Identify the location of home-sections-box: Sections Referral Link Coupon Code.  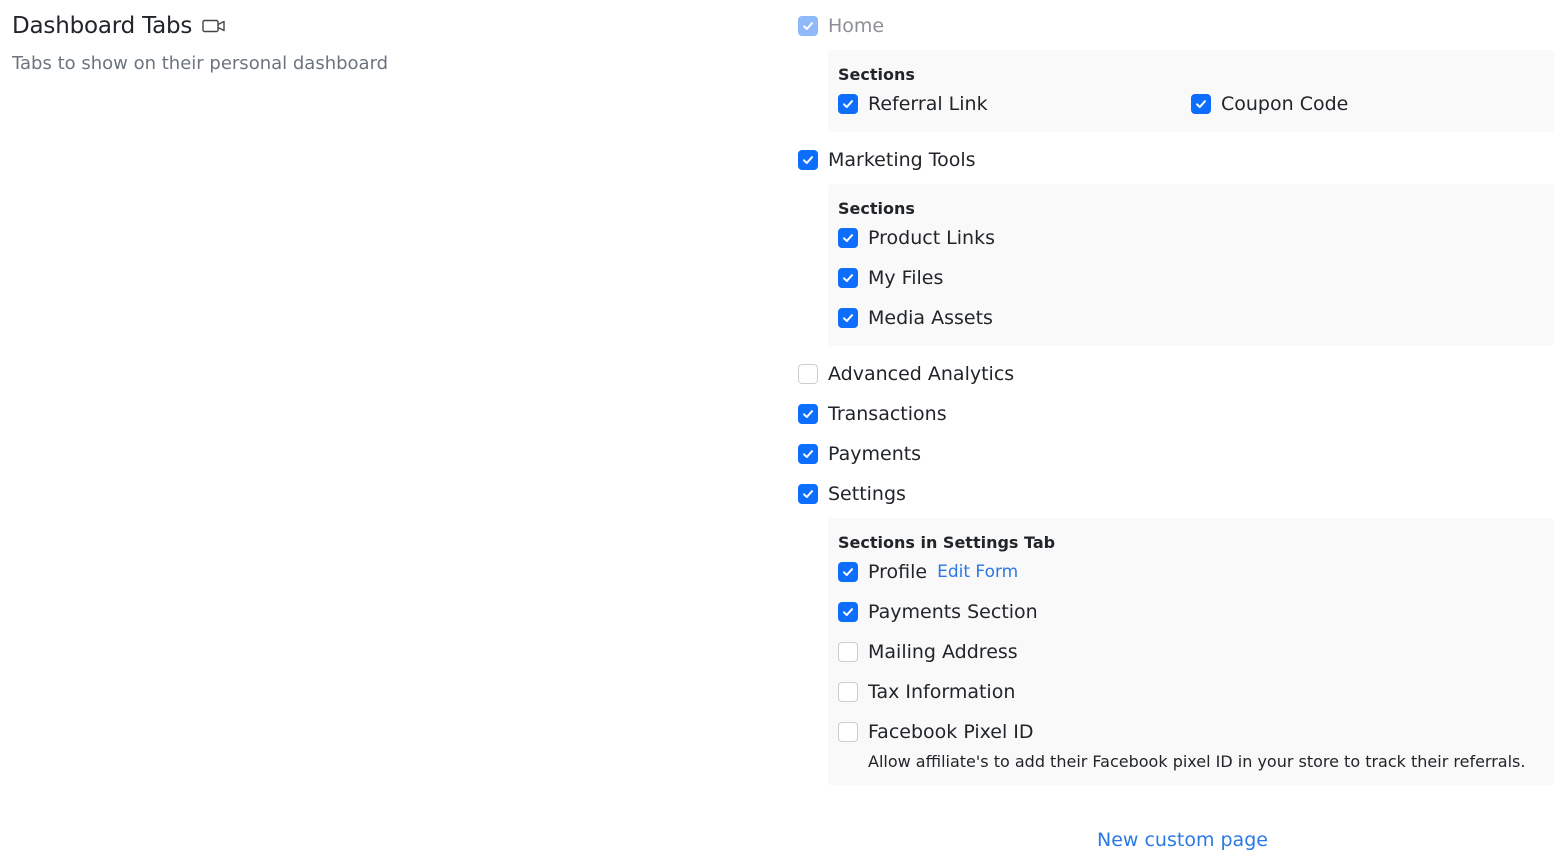
(1191, 91).